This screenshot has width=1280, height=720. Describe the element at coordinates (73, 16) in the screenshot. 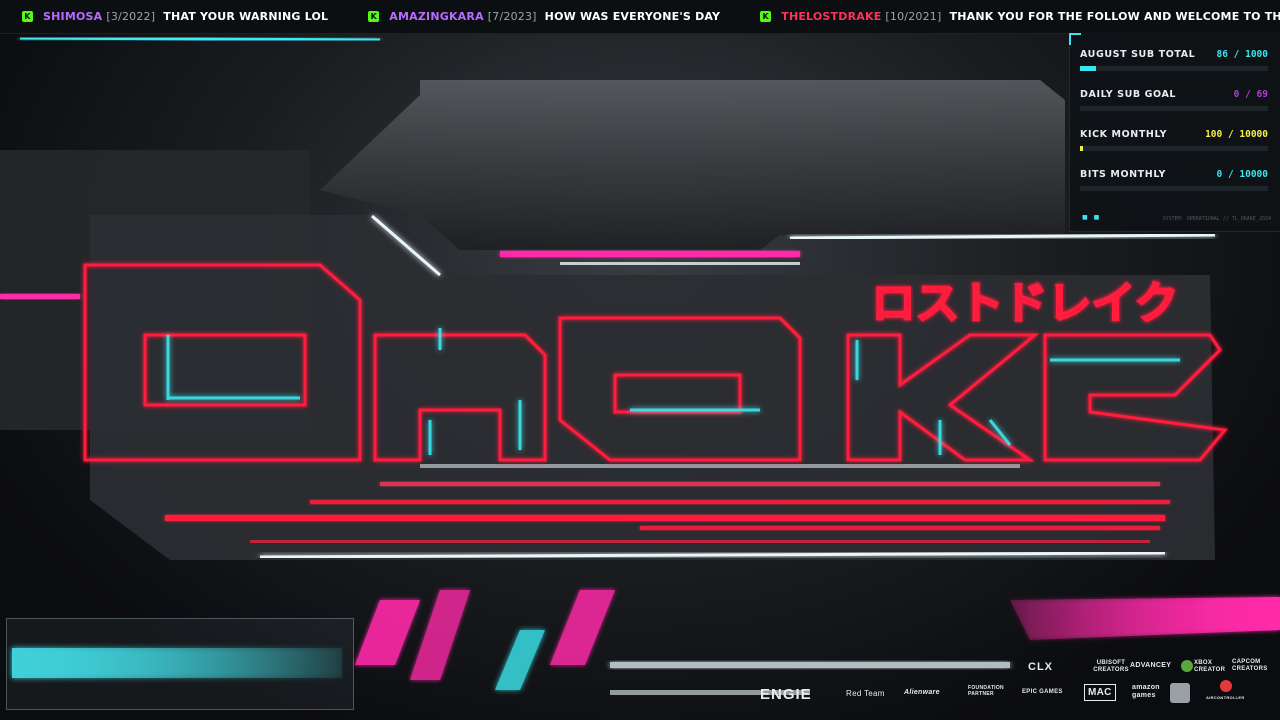

I see `ticker-username: SHIMOSA` at that location.